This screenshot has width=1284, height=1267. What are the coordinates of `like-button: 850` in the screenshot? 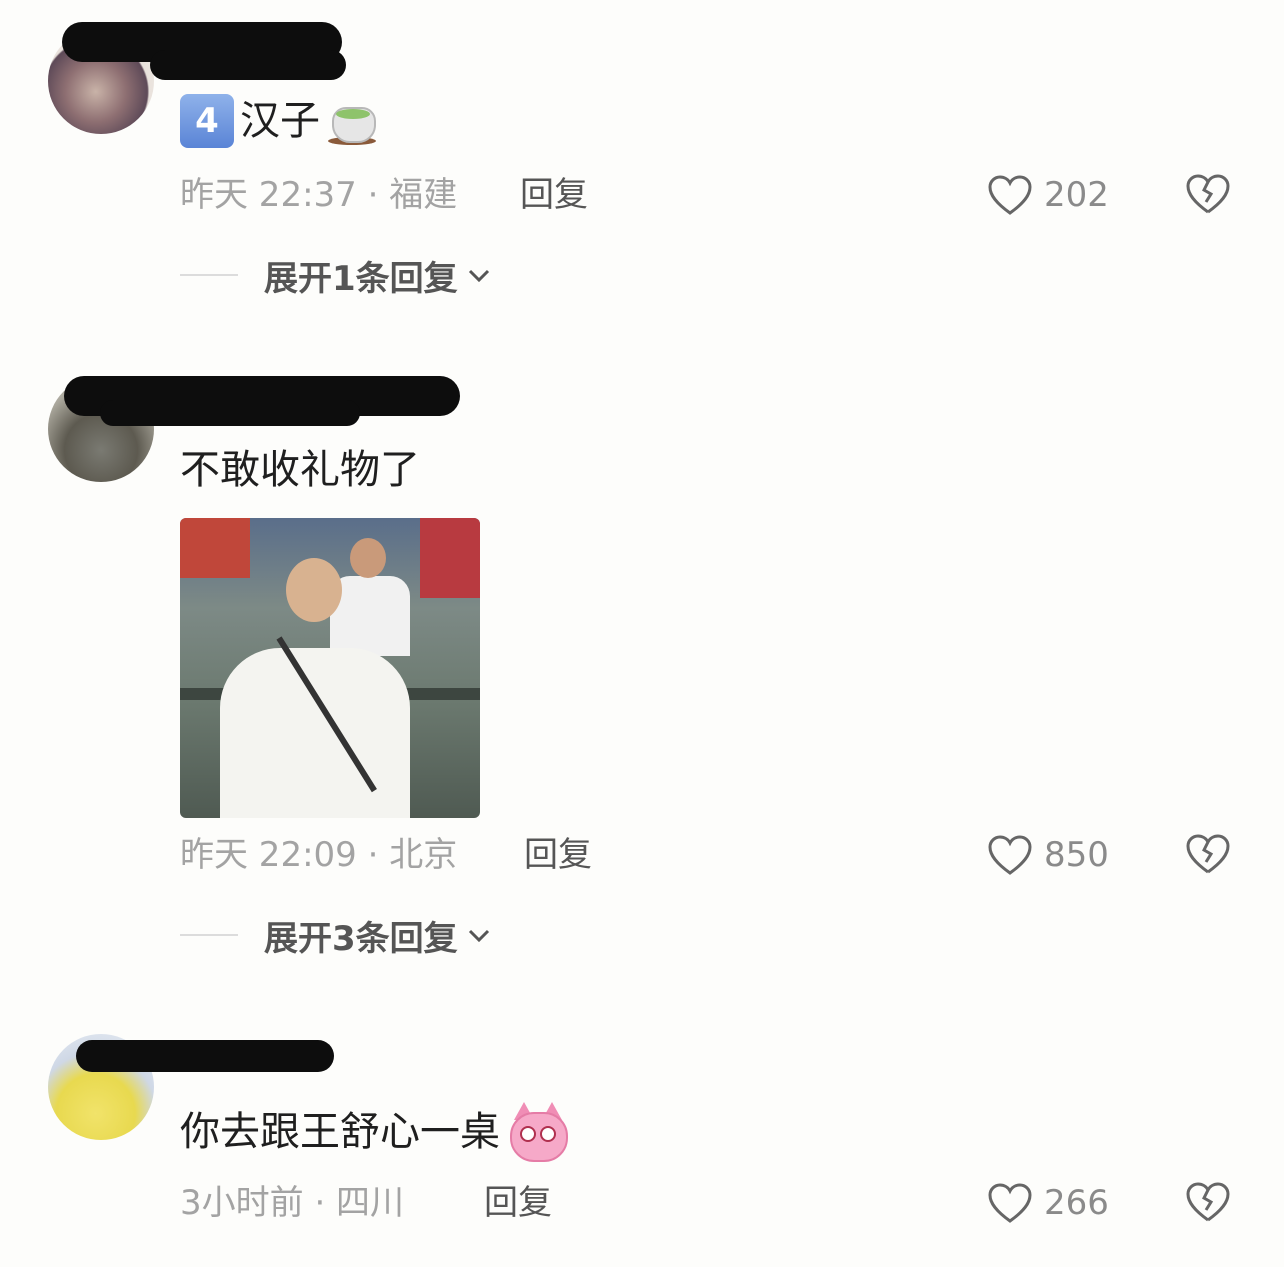 It's located at (1047, 855).